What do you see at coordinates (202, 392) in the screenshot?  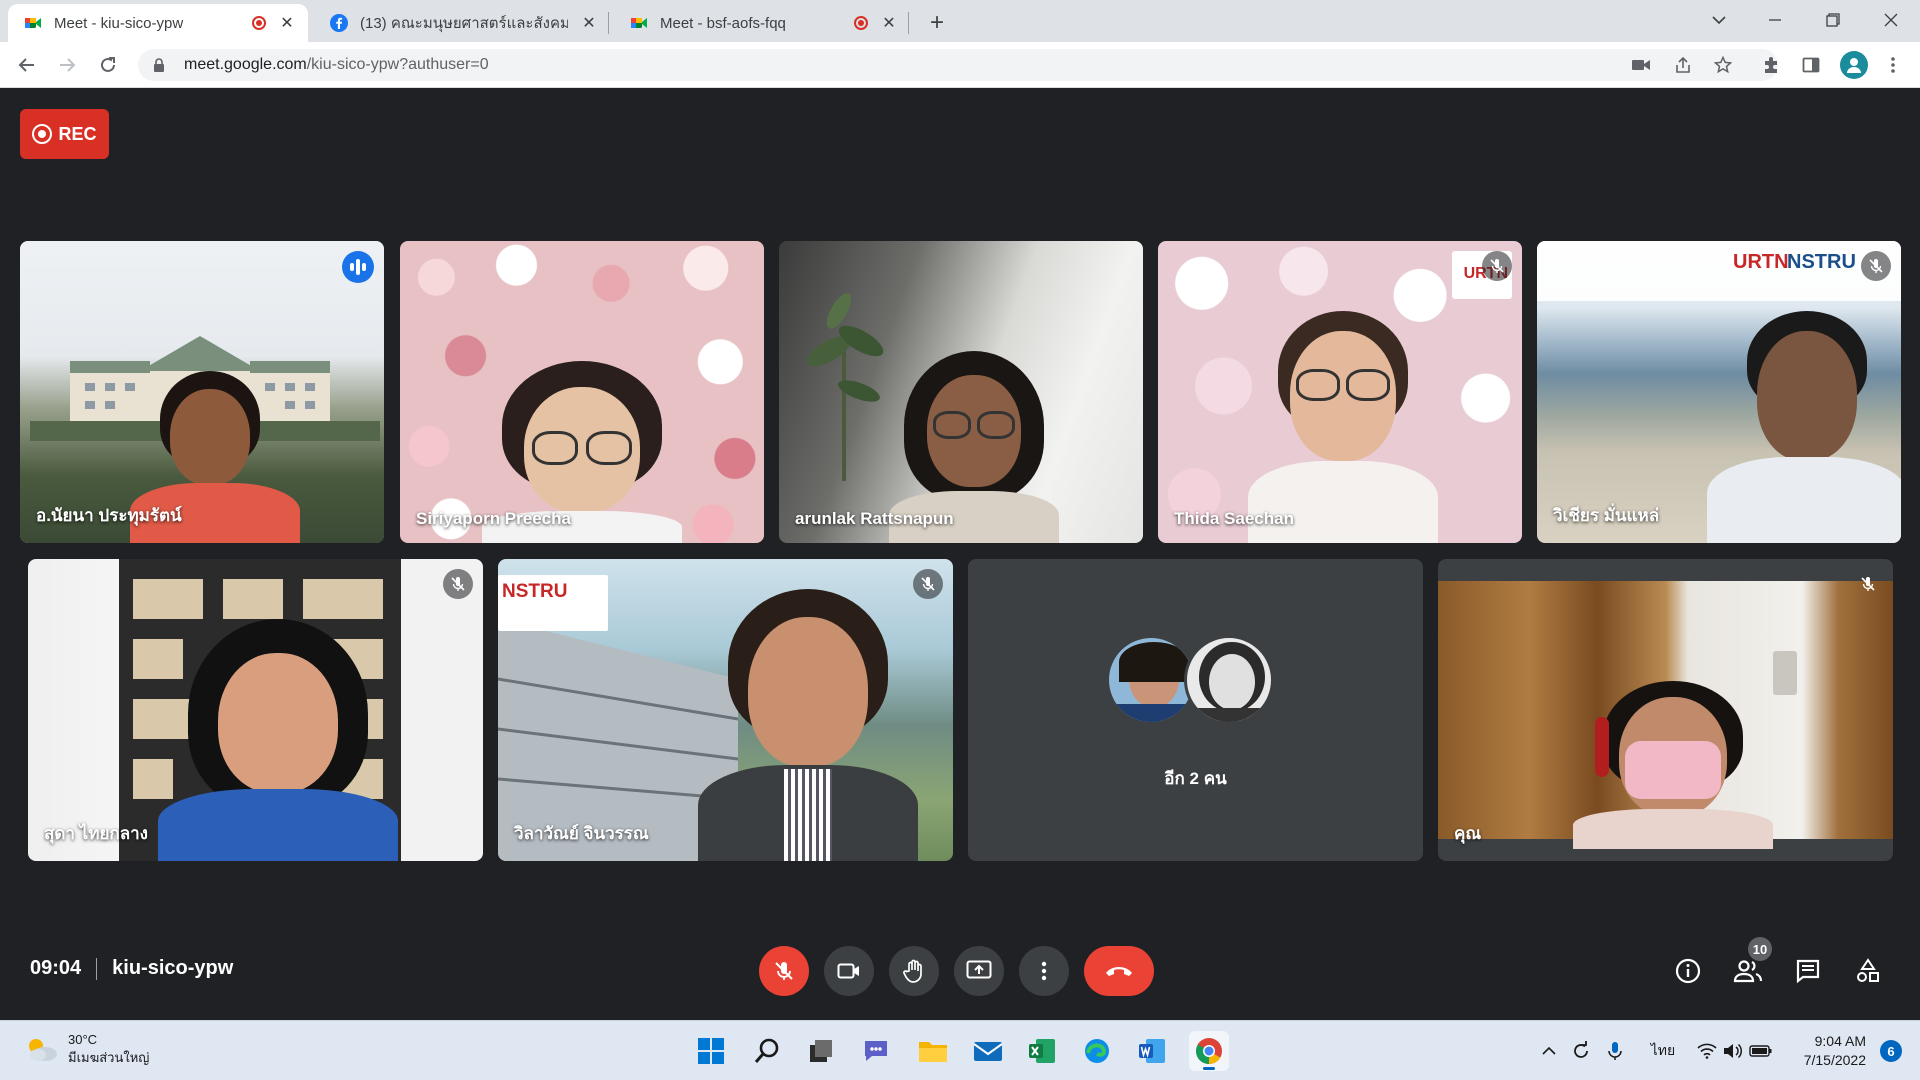 I see `participant-tile: อ.นัยนา ประทุมรัตน์` at bounding box center [202, 392].